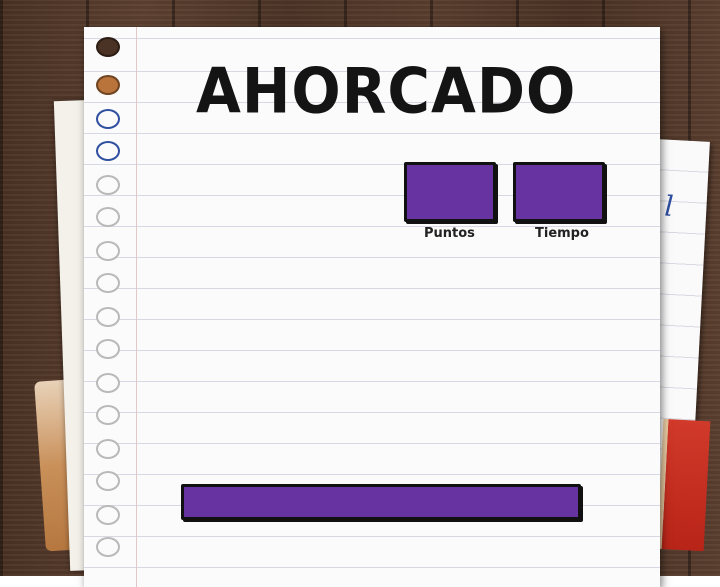  I want to click on spiral-holes, so click(107, 307).